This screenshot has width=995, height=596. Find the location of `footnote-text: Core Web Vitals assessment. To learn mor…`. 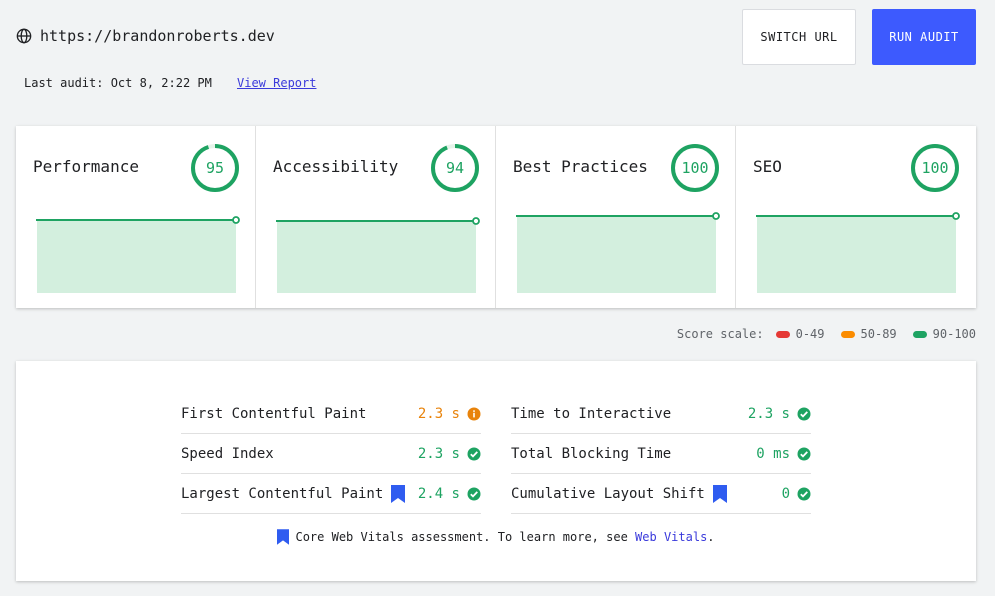

footnote-text: Core Web Vitals assessment. To learn mor… is located at coordinates (461, 537).